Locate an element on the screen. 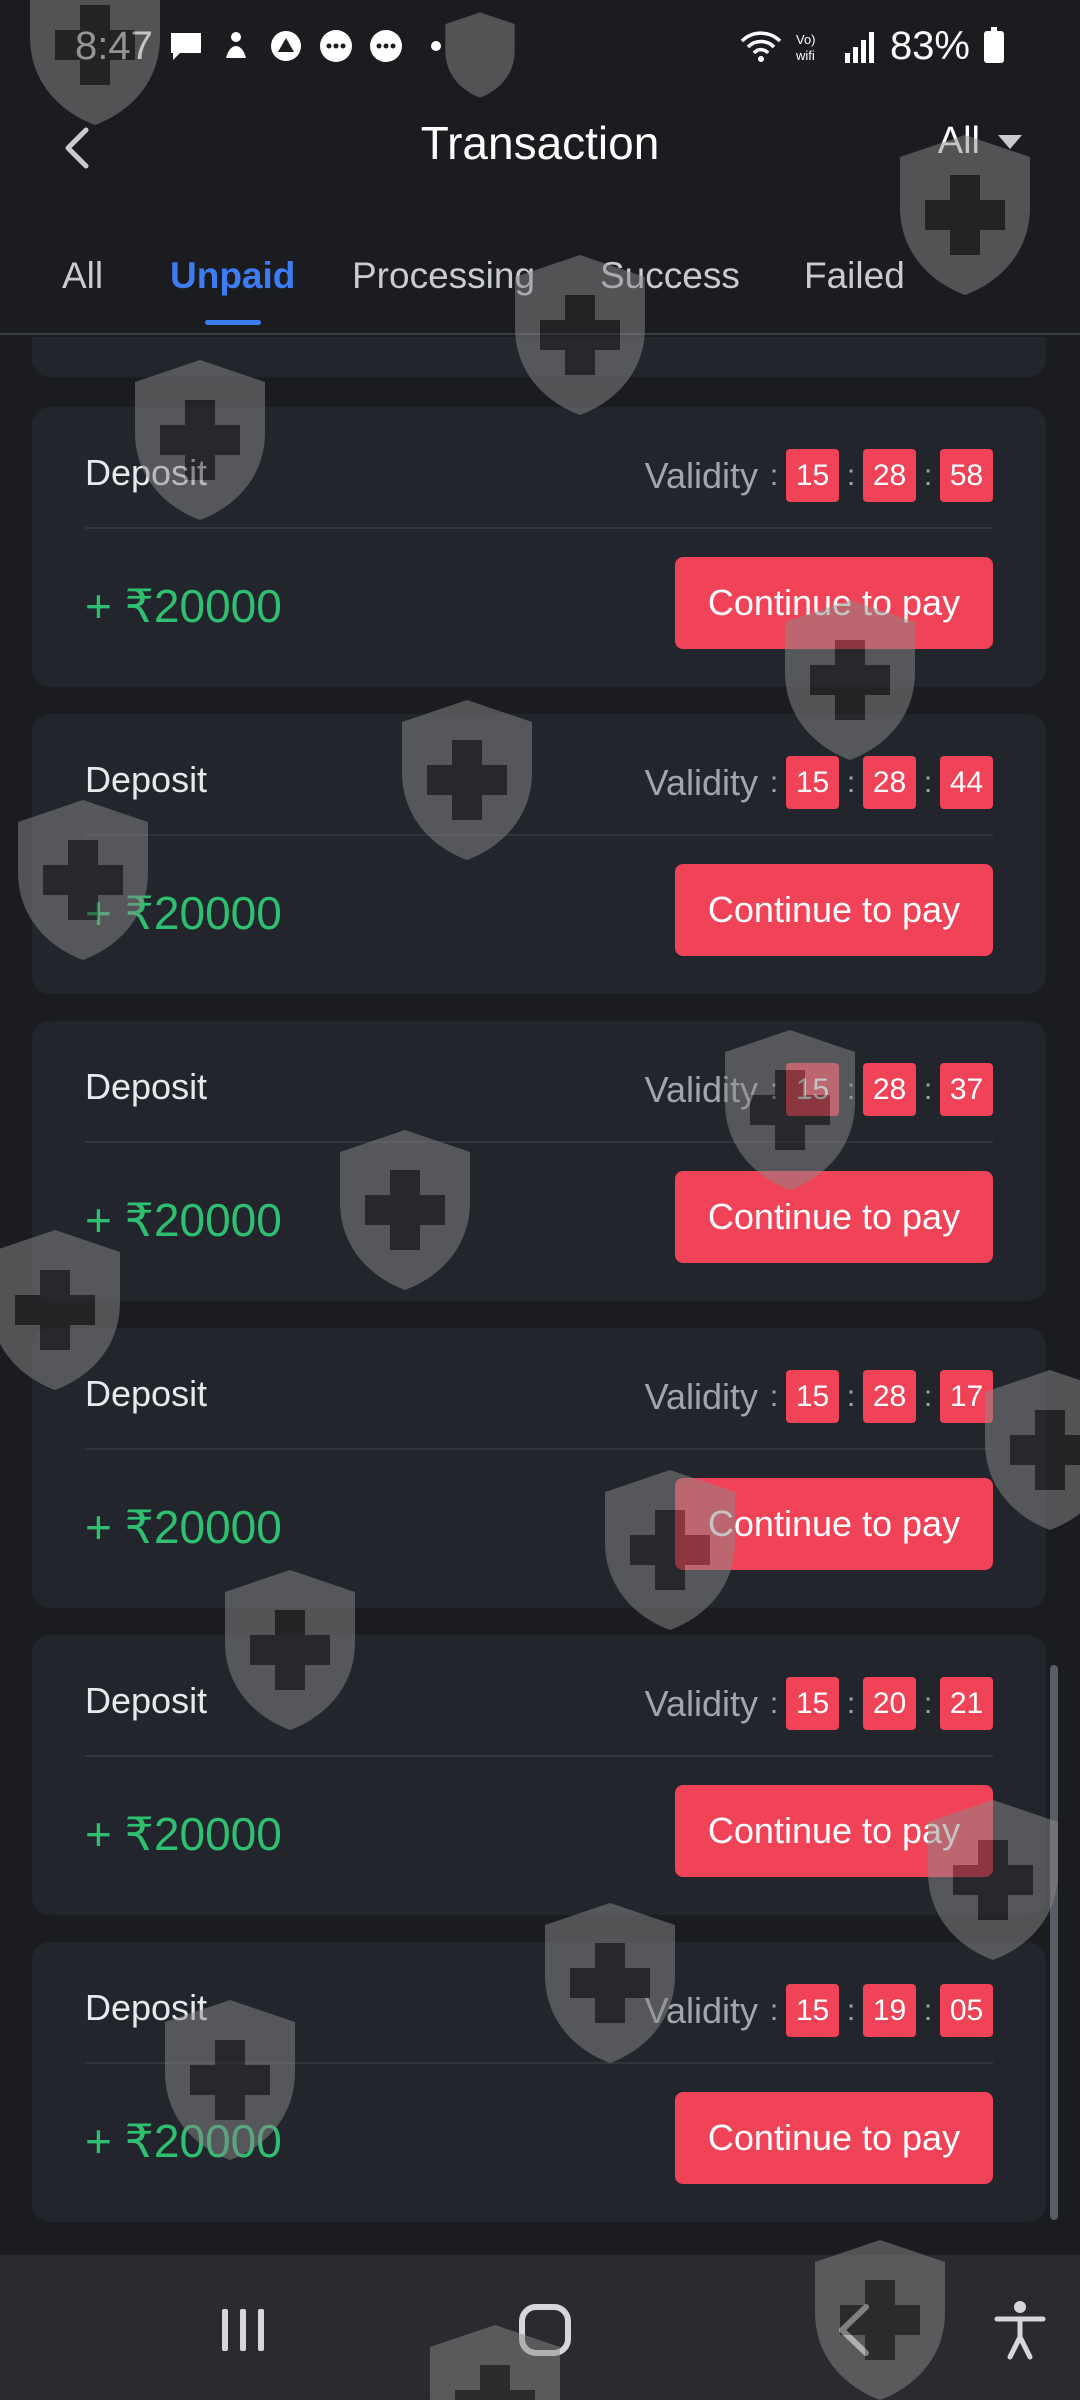 Image resolution: width=1080 pixels, height=2400 pixels. svg-text: wifi is located at coordinates (805, 55).